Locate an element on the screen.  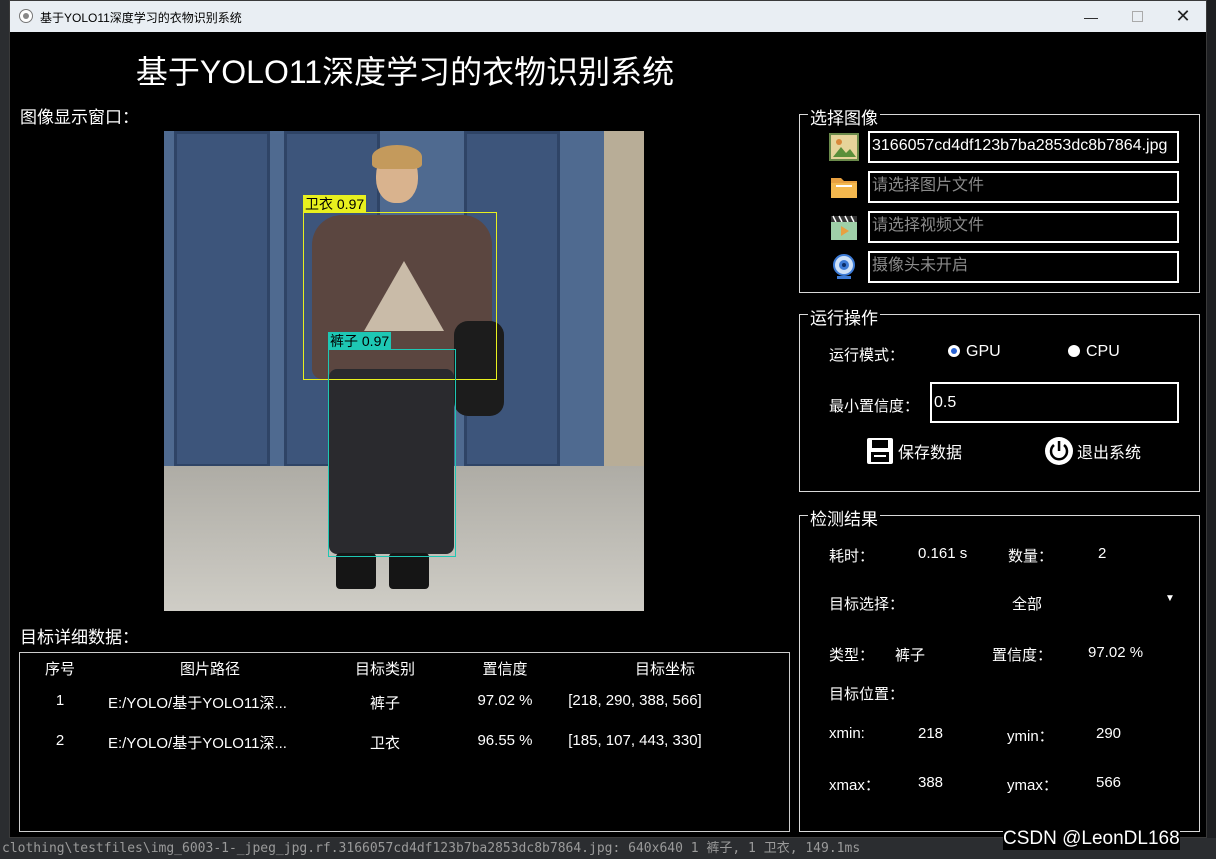
exit-label: 退出系统 is located at coordinates (1109, 453).